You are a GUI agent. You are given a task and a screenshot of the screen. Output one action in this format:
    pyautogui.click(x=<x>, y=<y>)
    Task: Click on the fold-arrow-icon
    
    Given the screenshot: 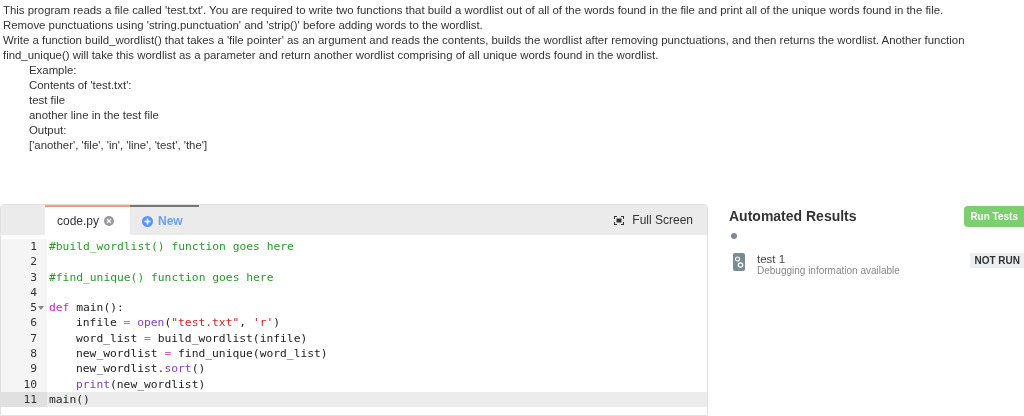 What is the action you would take?
    pyautogui.click(x=41, y=307)
    